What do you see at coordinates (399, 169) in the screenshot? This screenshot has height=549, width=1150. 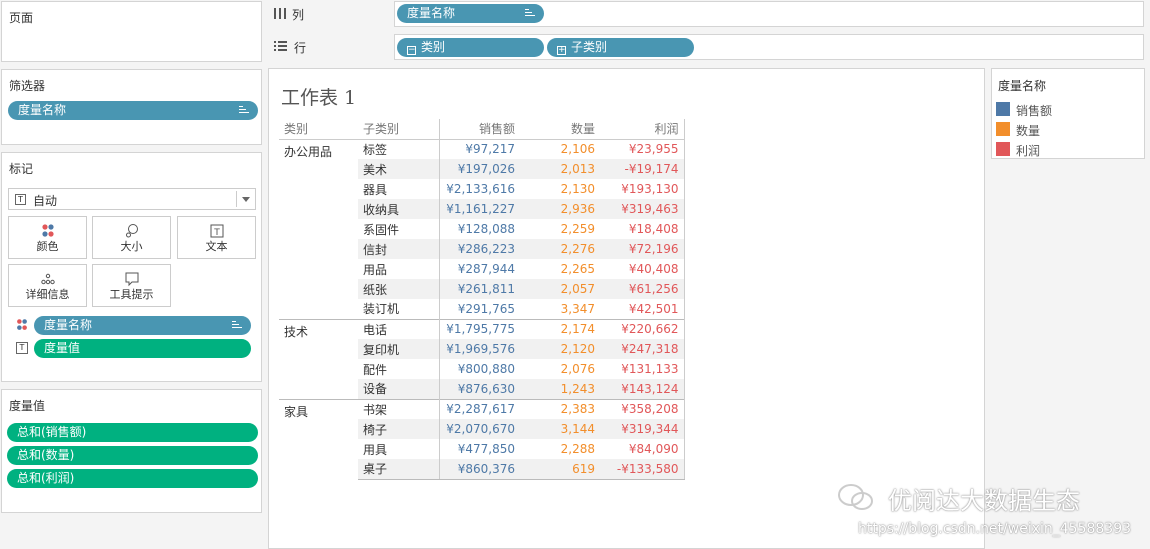 I see `subcategory-cell: 美术` at bounding box center [399, 169].